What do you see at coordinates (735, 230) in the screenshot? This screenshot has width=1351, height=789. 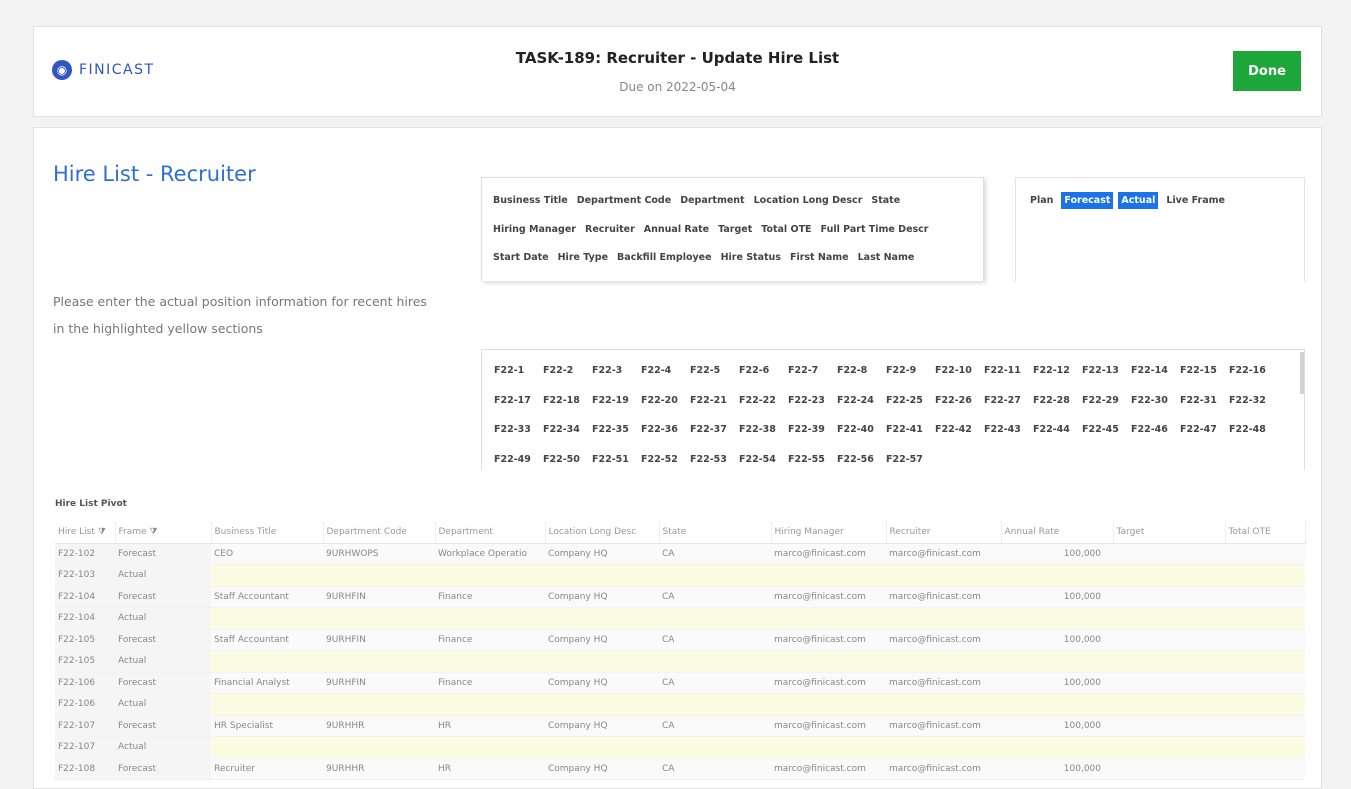 I see `field-chip-target: Target` at bounding box center [735, 230].